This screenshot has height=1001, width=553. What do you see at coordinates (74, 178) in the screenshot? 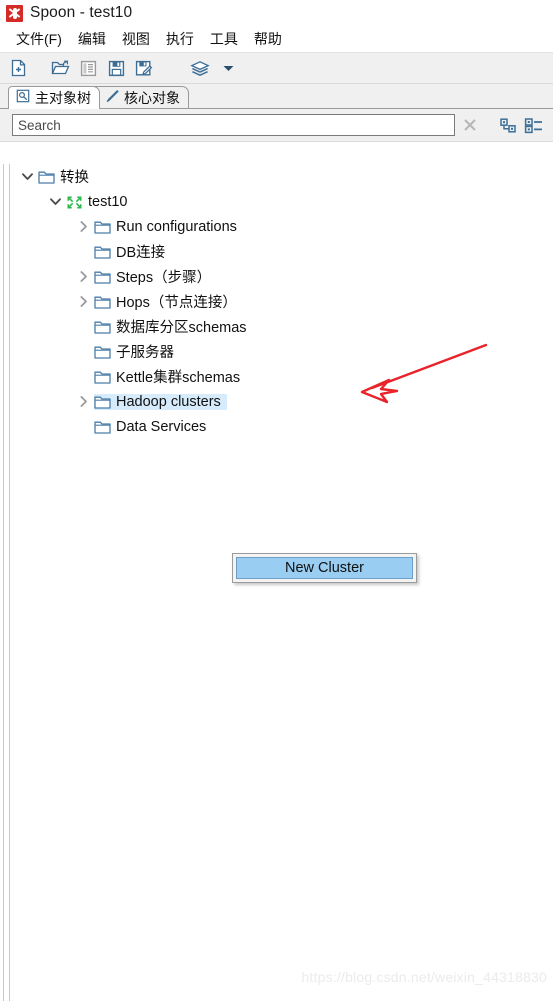
I see `tree-node-label: 转换` at bounding box center [74, 178].